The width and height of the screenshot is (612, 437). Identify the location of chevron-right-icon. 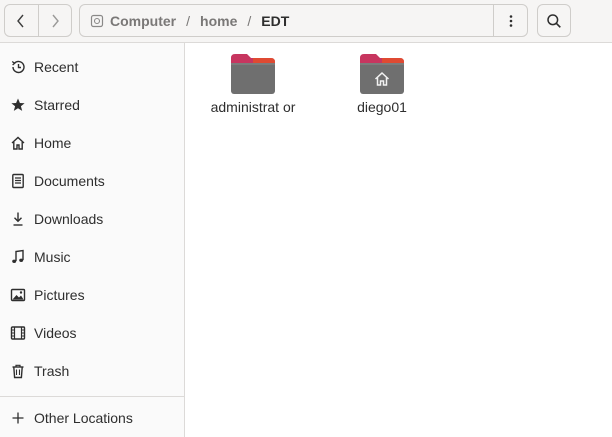
(55, 20).